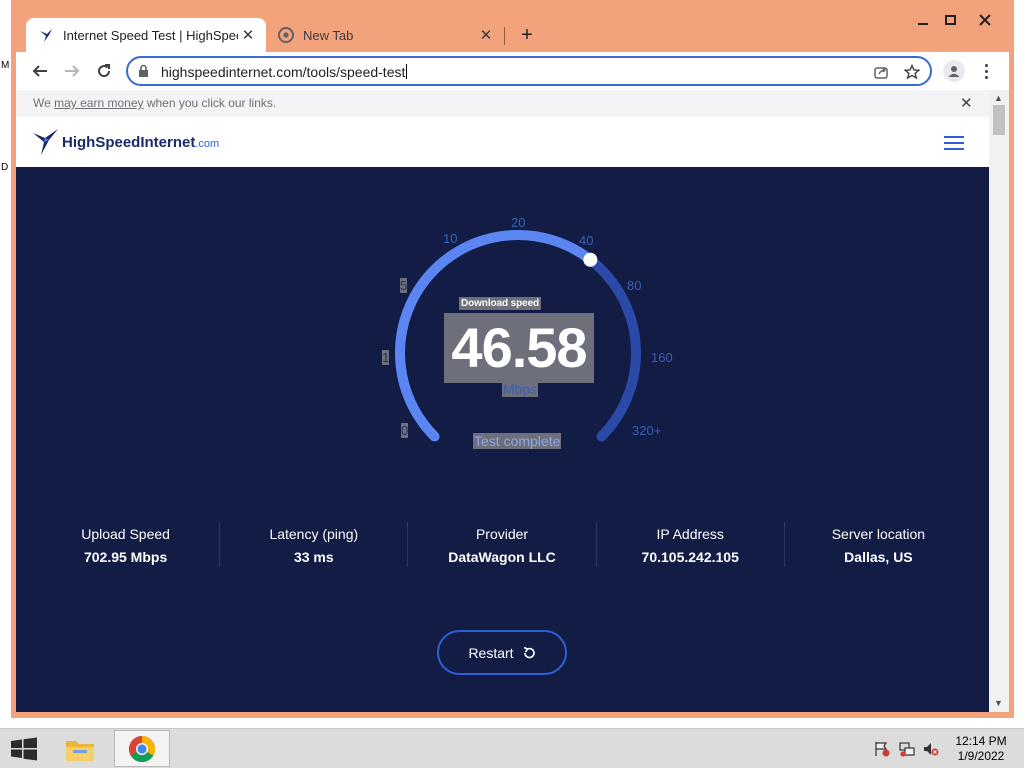  I want to click on new-tab-button: +, so click(527, 35).